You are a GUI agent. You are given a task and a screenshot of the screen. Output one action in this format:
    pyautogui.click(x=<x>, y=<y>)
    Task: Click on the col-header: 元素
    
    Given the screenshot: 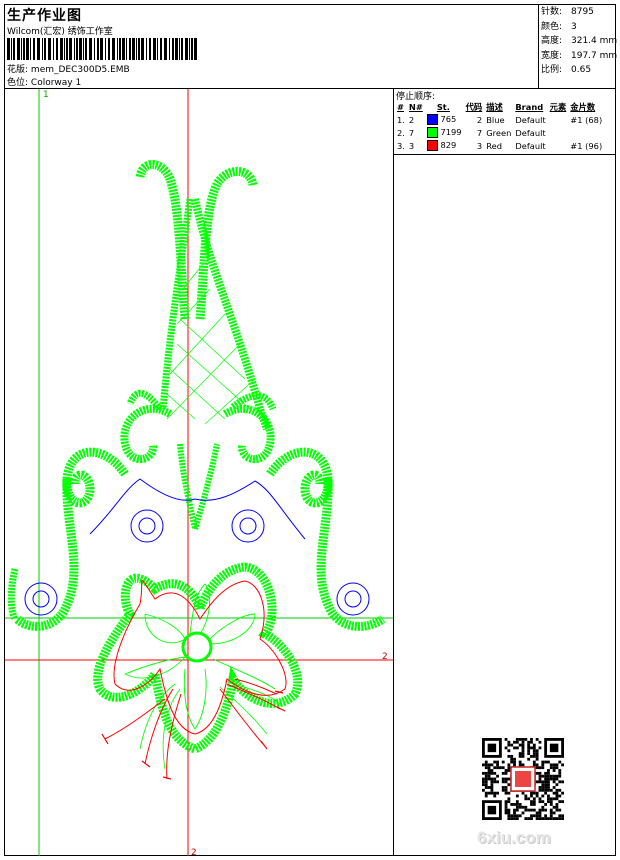 What is the action you would take?
    pyautogui.click(x=558, y=106)
    